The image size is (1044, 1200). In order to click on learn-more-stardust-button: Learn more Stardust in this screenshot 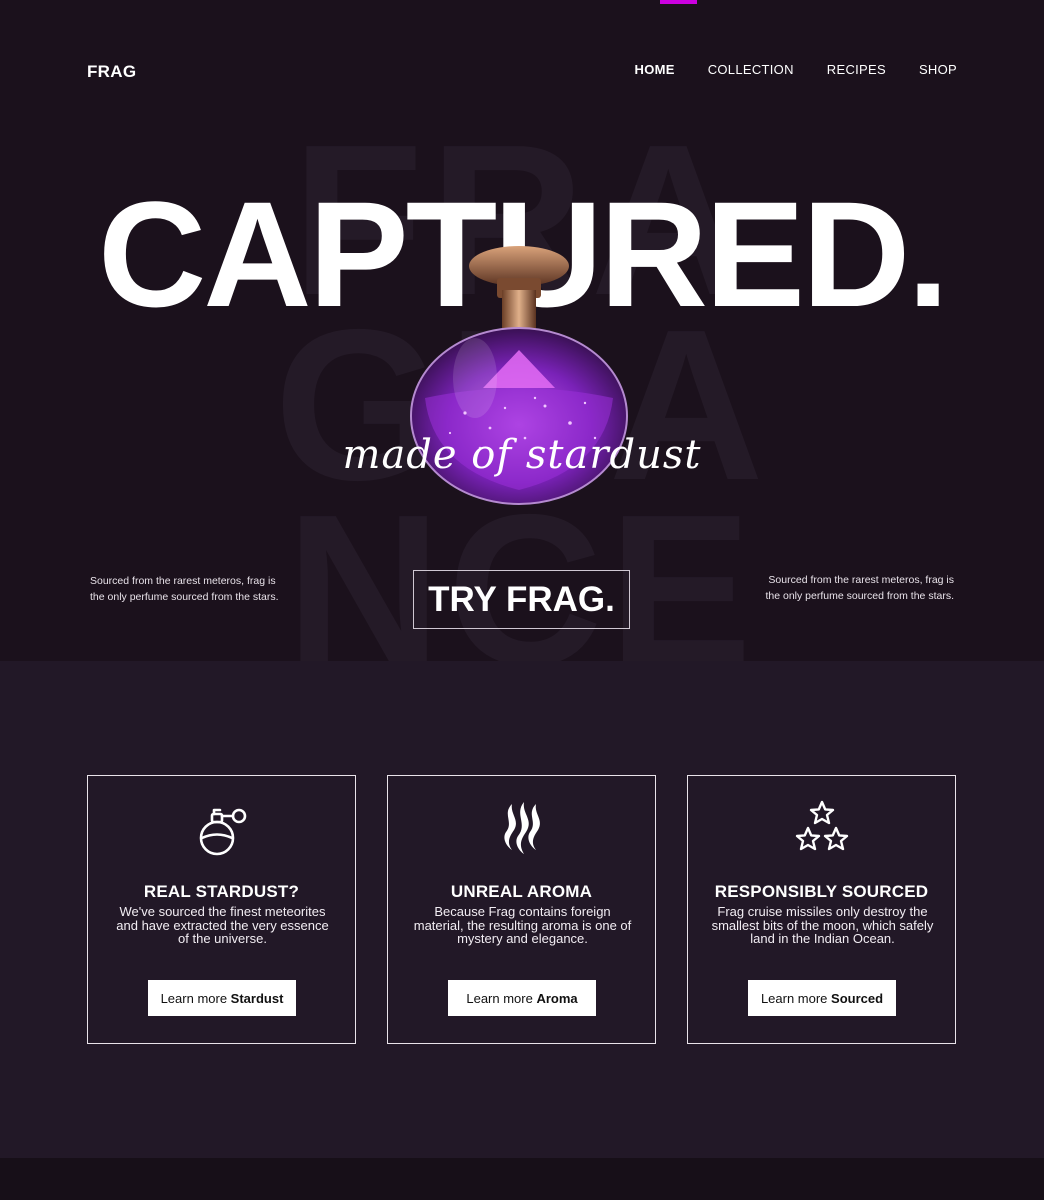, I will do `click(222, 998)`.